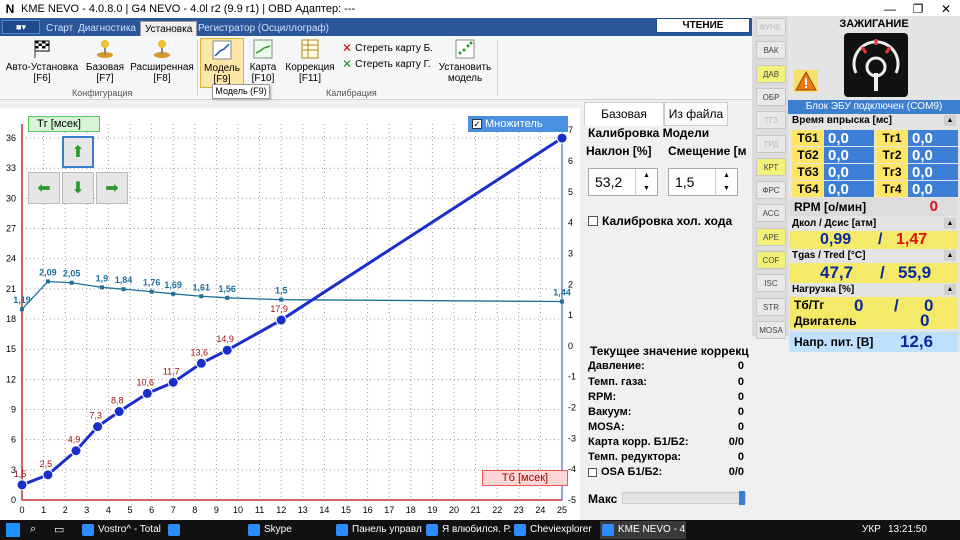  I want to click on correction-button: Коррекция [F11], so click(310, 63).